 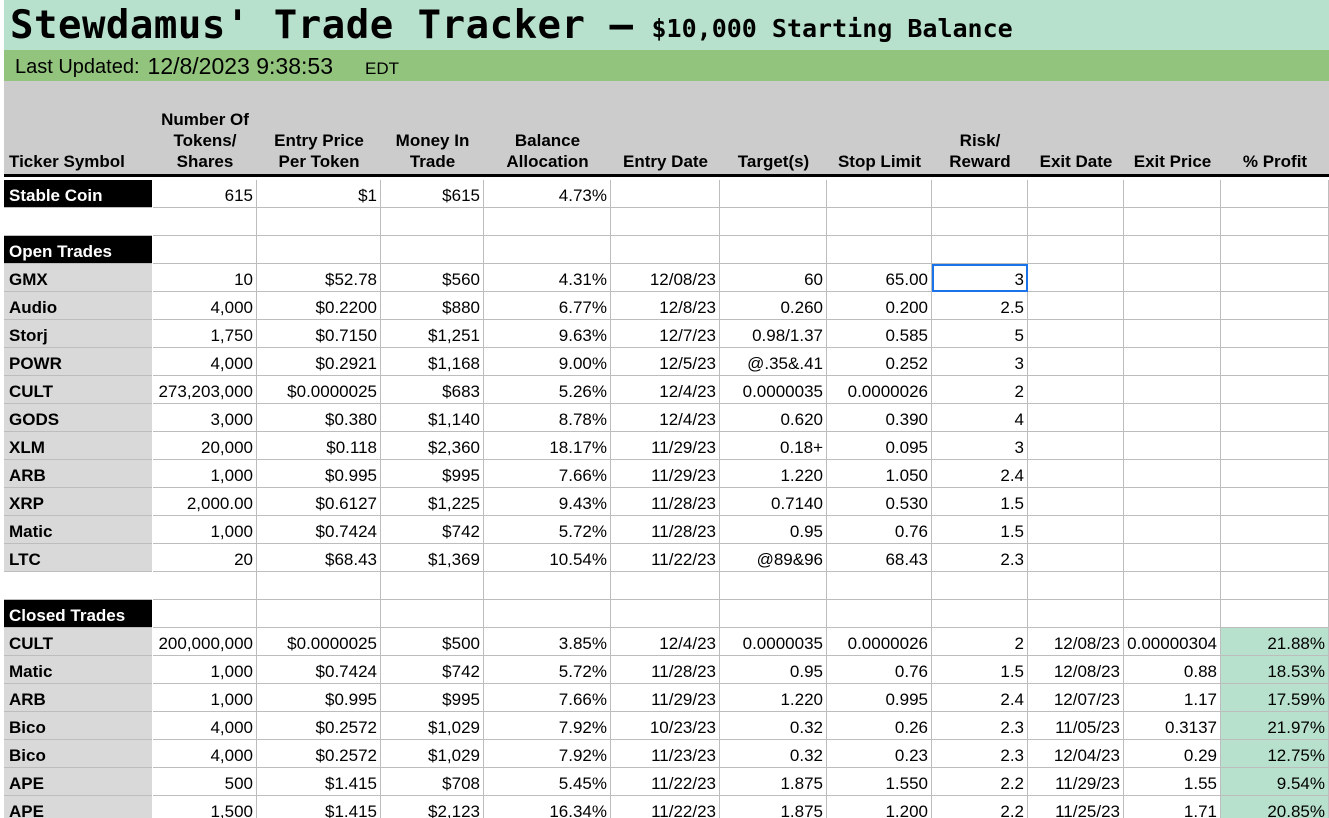 What do you see at coordinates (319, 670) in the screenshot?
I see `cell-entry-price: $0.7424` at bounding box center [319, 670].